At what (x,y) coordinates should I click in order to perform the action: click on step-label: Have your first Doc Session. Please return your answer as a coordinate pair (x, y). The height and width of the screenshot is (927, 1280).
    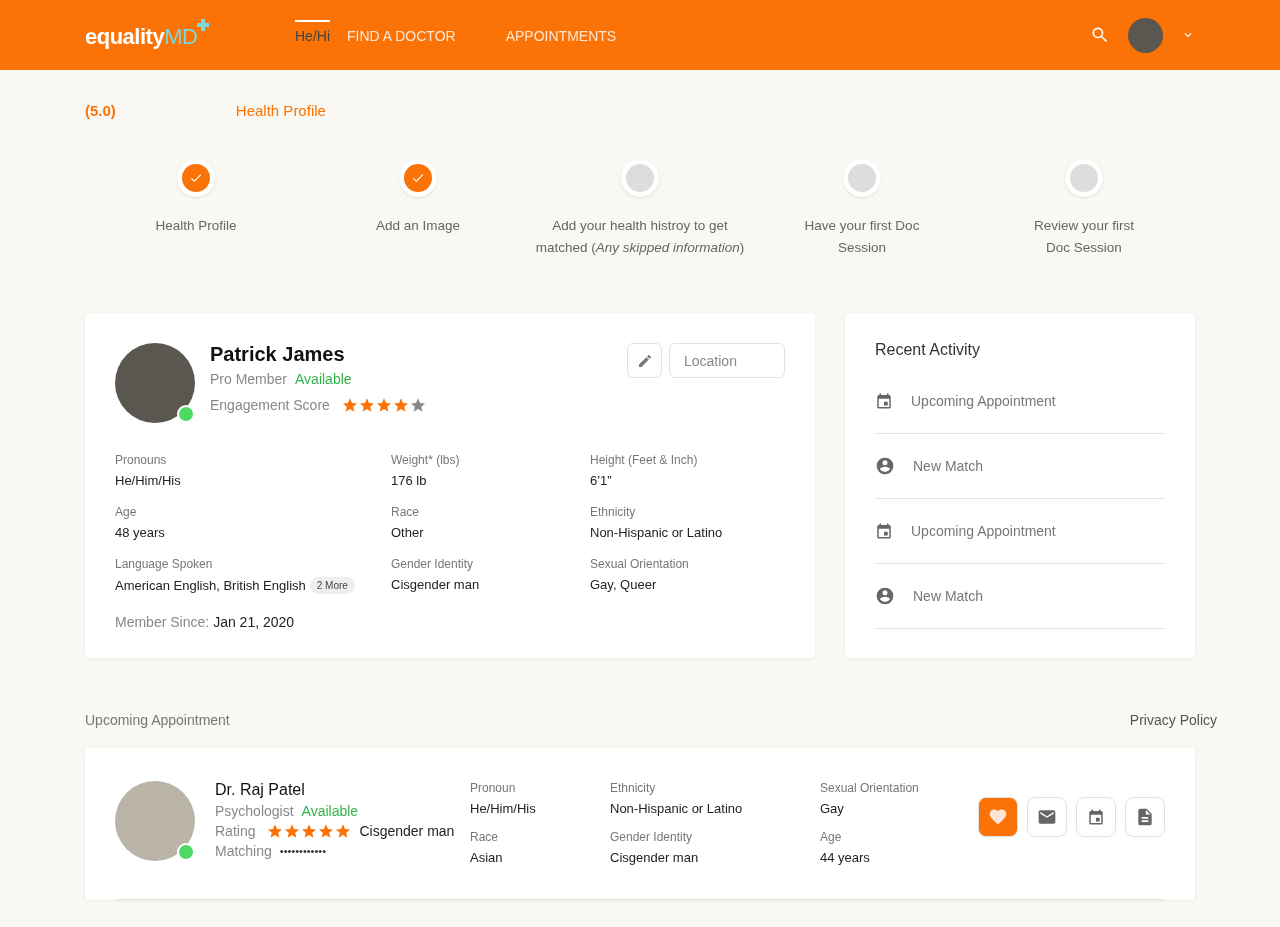
    Looking at the image, I should click on (862, 237).